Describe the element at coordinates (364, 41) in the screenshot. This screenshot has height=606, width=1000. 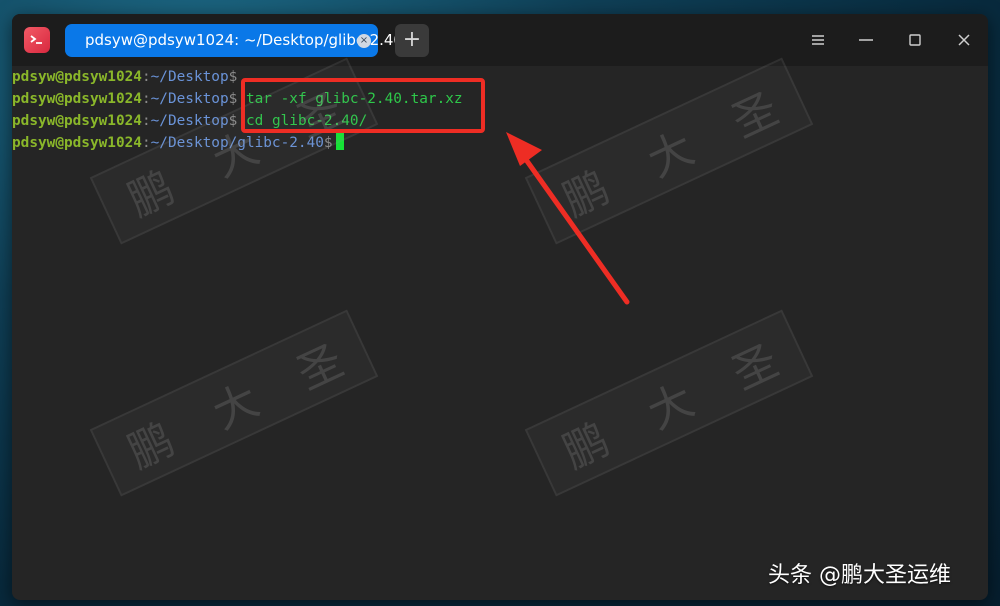
I see `close-tab-icon: ×` at that location.